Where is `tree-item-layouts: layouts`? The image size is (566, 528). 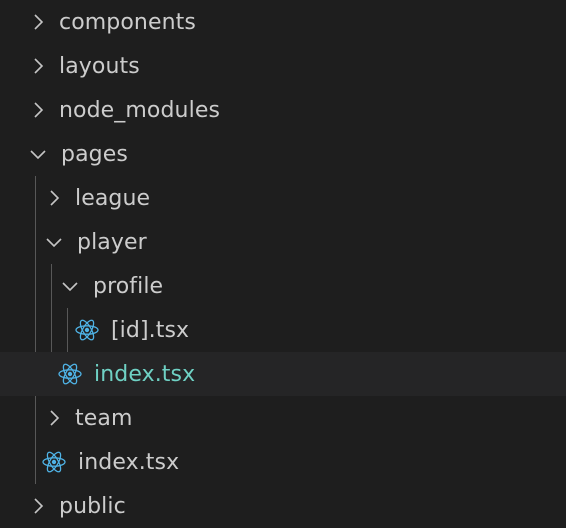
tree-item-layouts: layouts is located at coordinates (283, 66).